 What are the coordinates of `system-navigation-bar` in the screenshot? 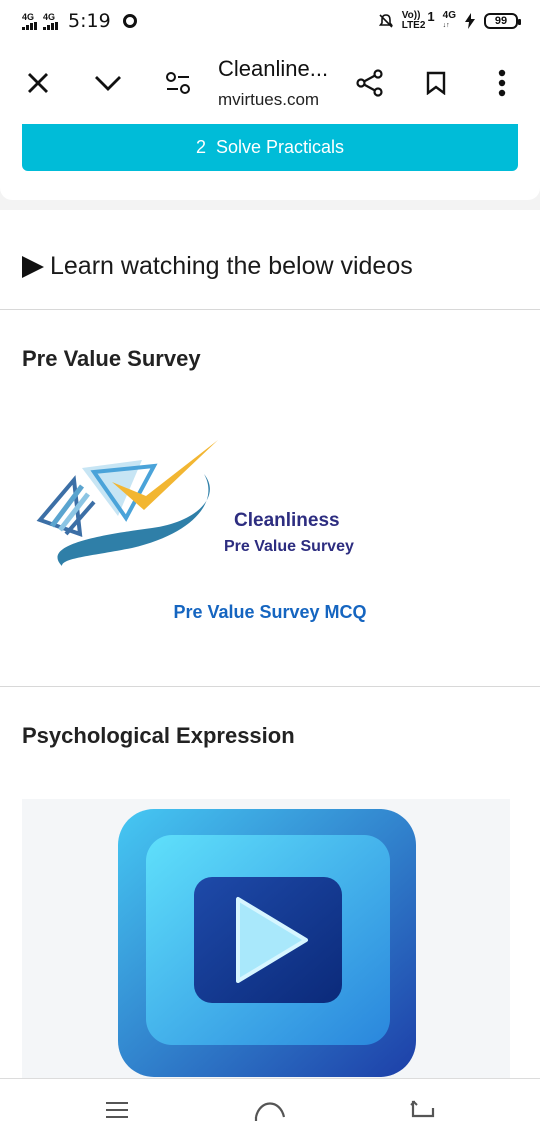 It's located at (270, 1109).